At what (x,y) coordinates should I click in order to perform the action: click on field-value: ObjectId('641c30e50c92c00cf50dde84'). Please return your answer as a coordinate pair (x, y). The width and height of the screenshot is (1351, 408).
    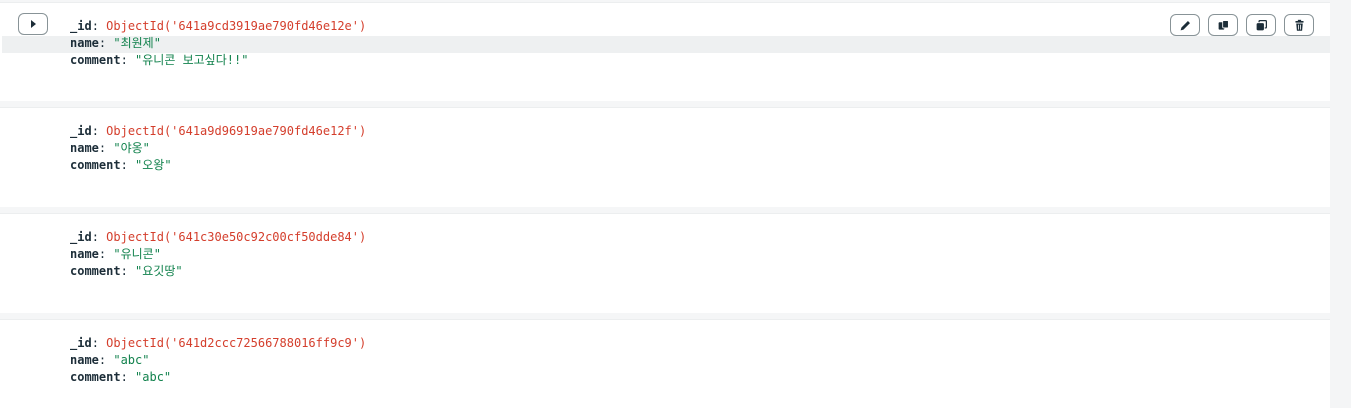
    Looking at the image, I should click on (236, 237).